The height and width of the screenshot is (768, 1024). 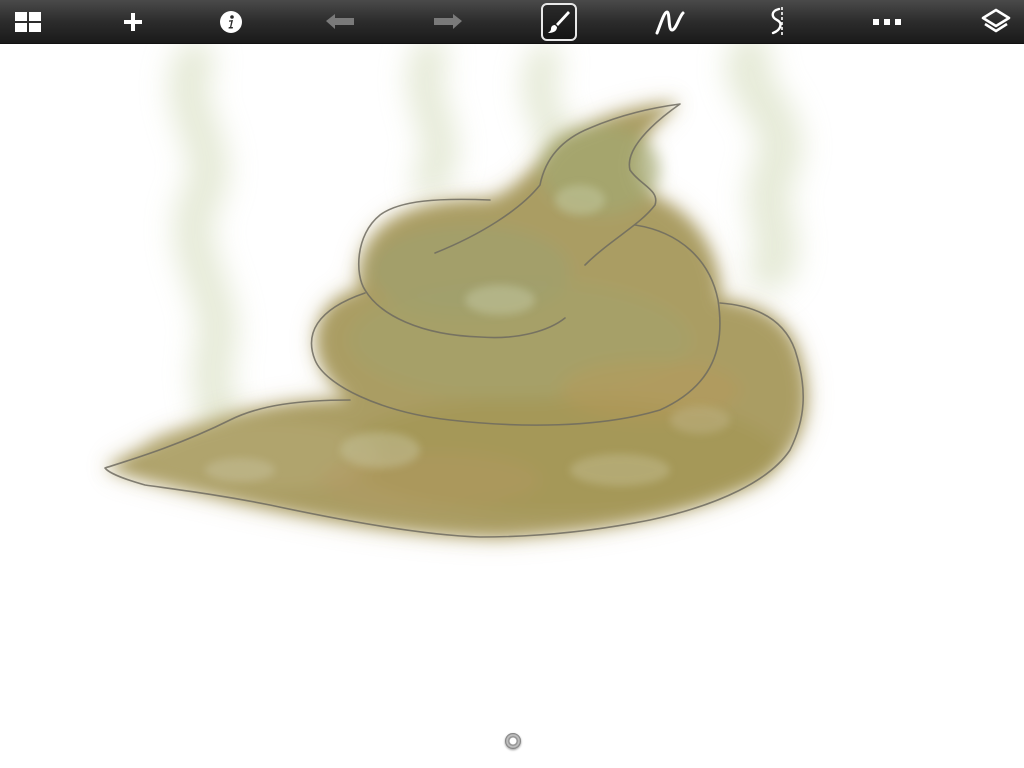 I want to click on gallery-grid-icon, so click(x=28, y=22).